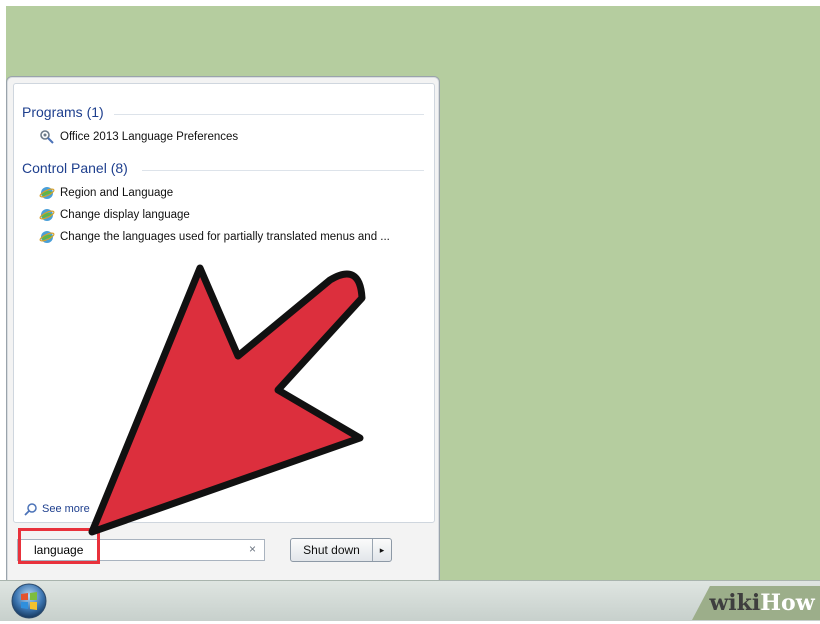 The image size is (820, 624). What do you see at coordinates (75, 168) in the screenshot?
I see `control-panel-group-header: Control Panel (8)` at bounding box center [75, 168].